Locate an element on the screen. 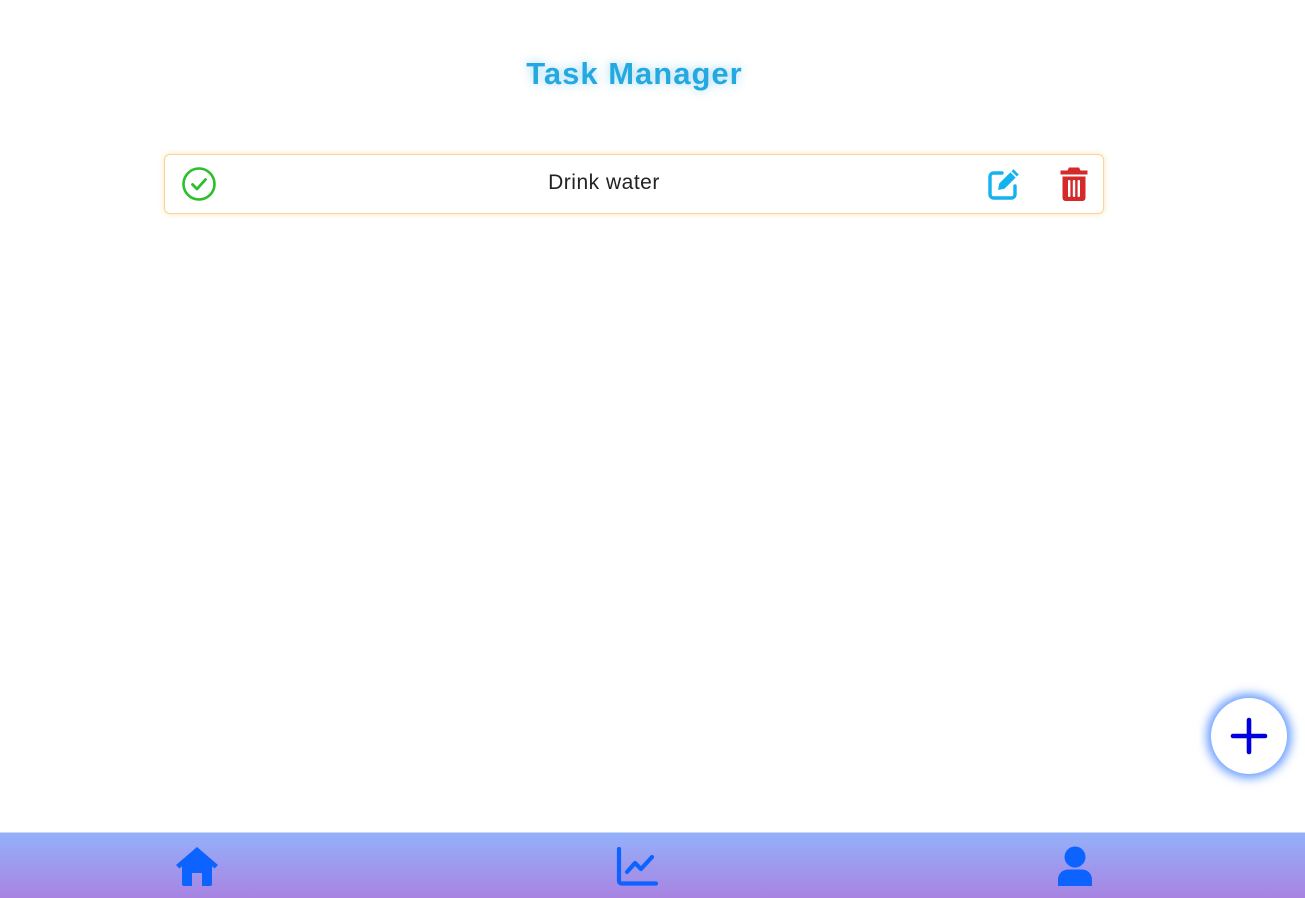 The width and height of the screenshot is (1305, 898). check-circle-icon is located at coordinates (199, 184).